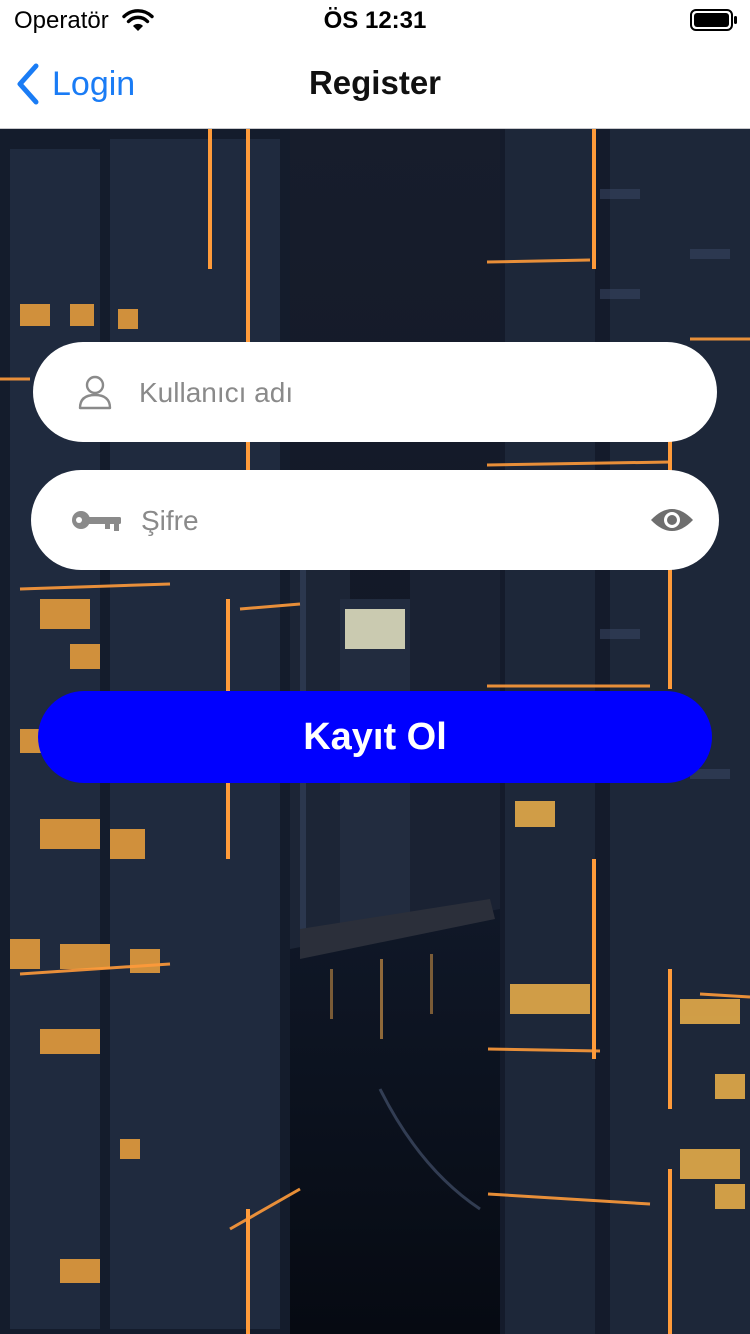 This screenshot has width=750, height=1334. What do you see at coordinates (672, 520) in the screenshot?
I see `eye-icon` at bounding box center [672, 520].